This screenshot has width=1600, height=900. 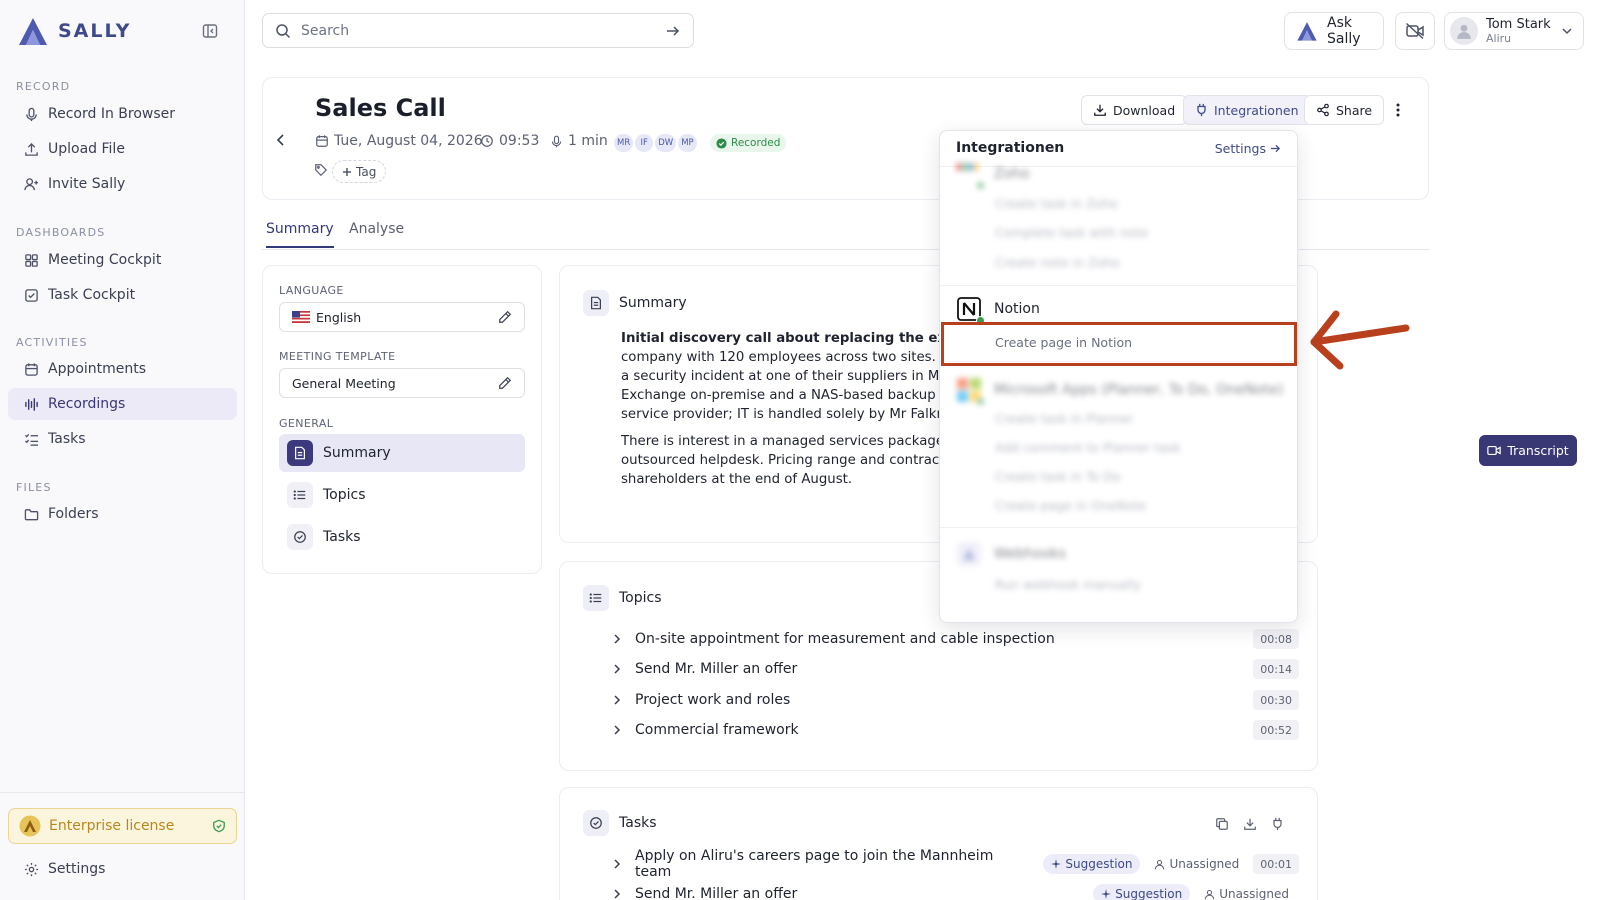 What do you see at coordinates (122, 260) in the screenshot?
I see `sidebar-item-meeting-cockpit: Meeting Cockpit` at bounding box center [122, 260].